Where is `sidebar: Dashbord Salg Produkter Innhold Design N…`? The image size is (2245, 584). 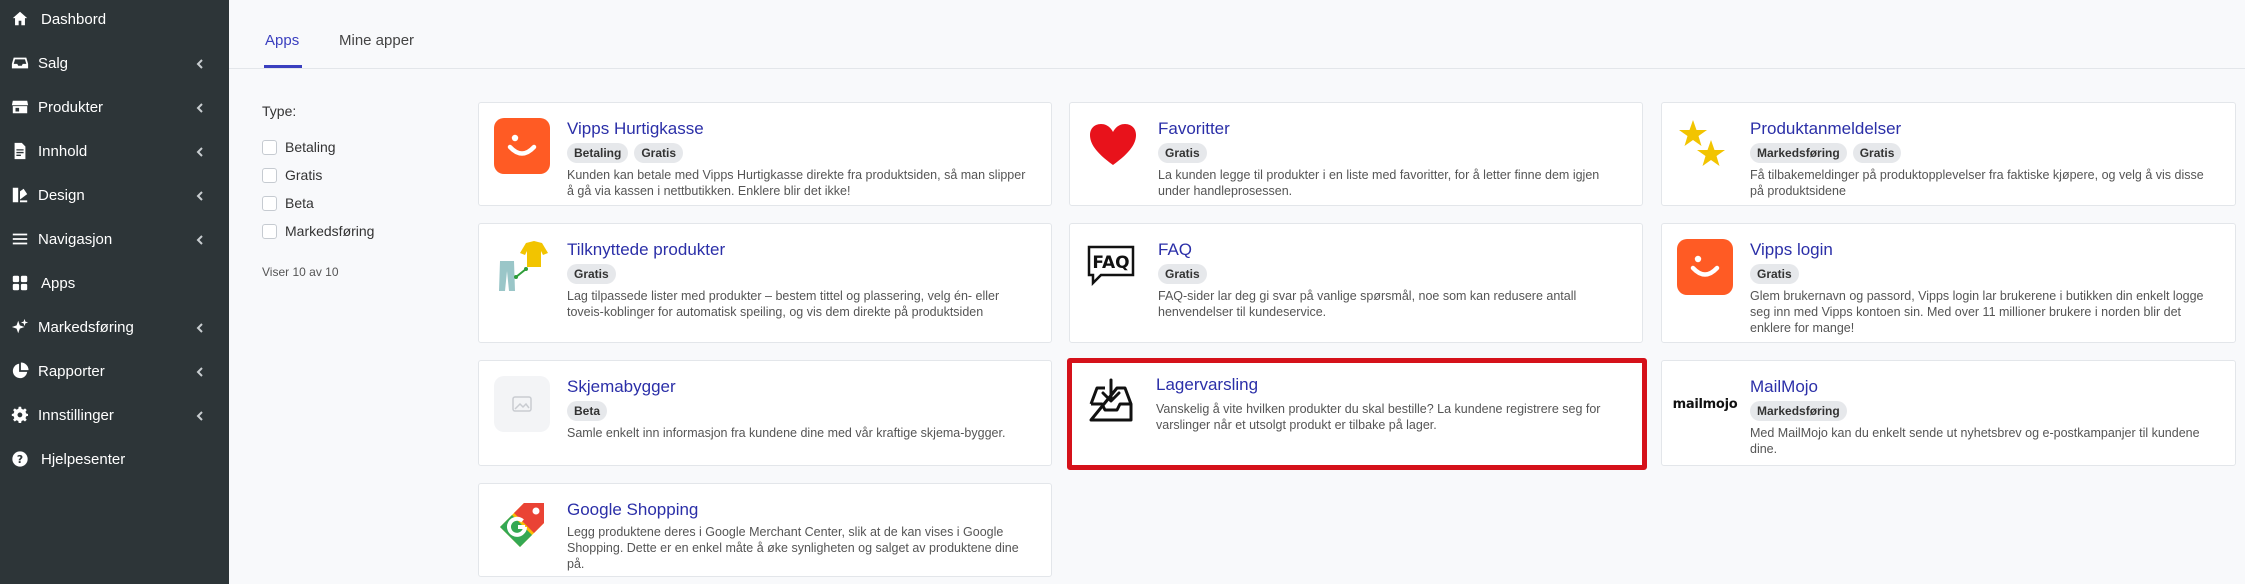
sidebar: Dashbord Salg Produkter Innhold Design N… is located at coordinates (114, 292).